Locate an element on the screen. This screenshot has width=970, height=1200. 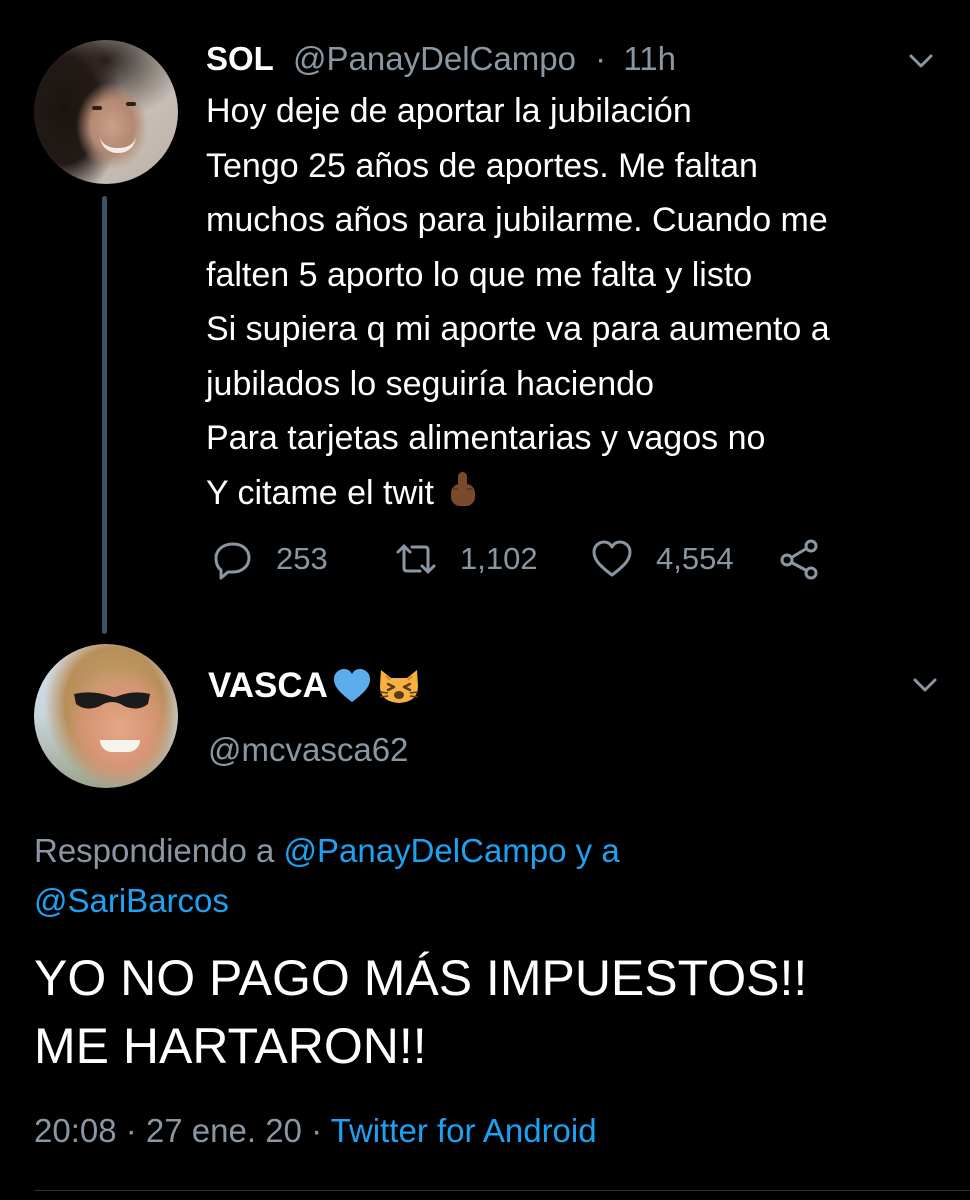
reply-tweet-text: YO NO PAGO MÁS IMPUESTOS!! ME HARTARON!! is located at coordinates (494, 1012).